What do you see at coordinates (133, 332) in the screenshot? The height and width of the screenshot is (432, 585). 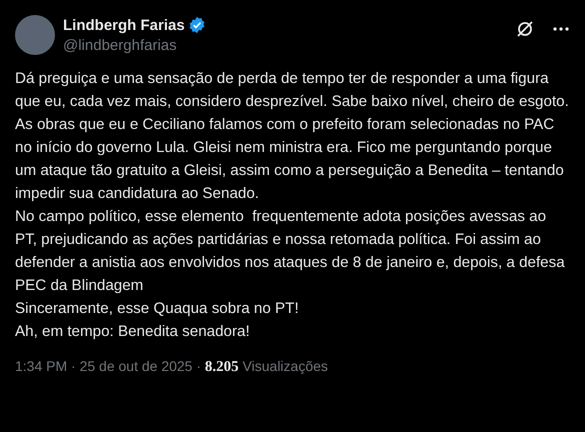 I see `post-text: Ah, em tempo: Benedita senadora!` at bounding box center [133, 332].